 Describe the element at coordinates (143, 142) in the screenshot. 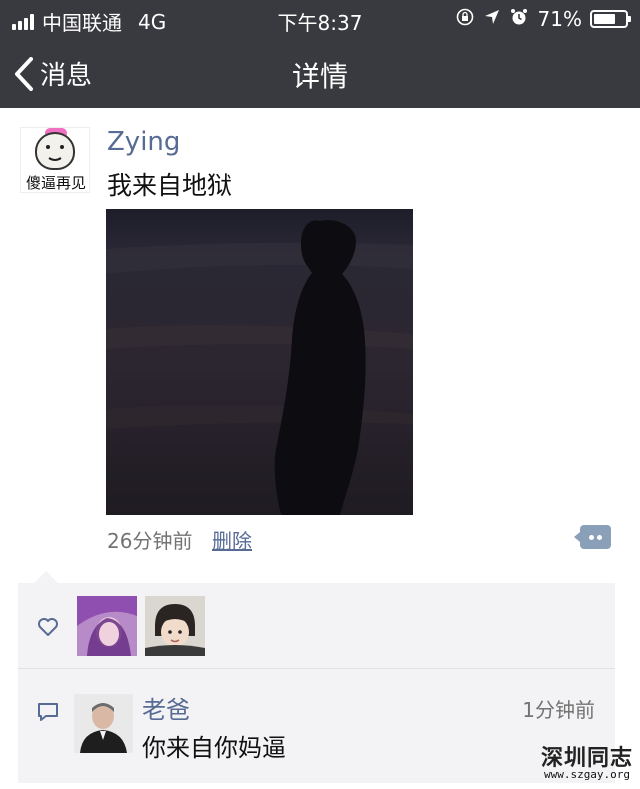

I see `post-author: Zying` at that location.